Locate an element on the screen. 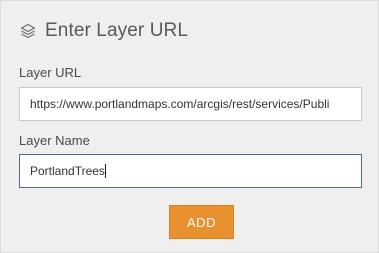  panel-header: Enter Layer URL is located at coordinates (103, 31).